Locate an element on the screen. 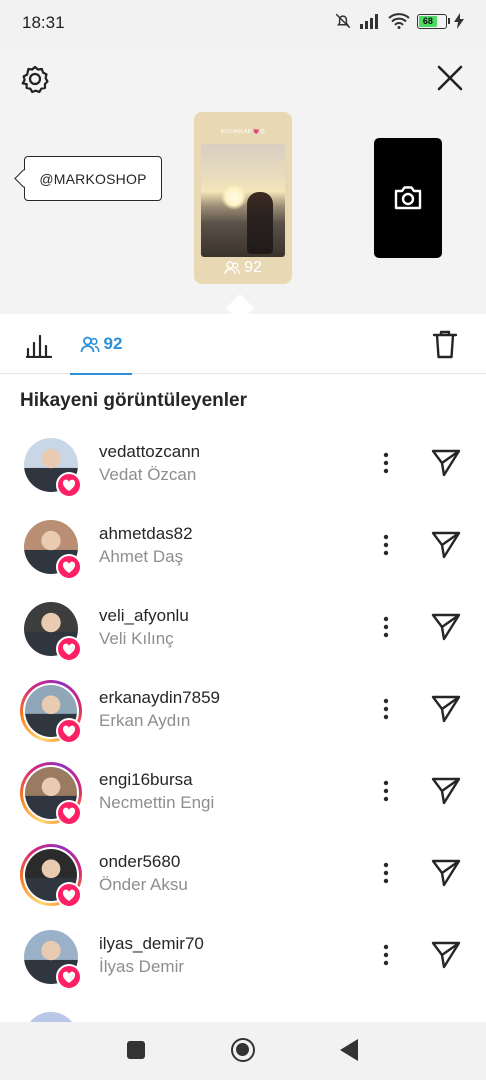 Image resolution: width=486 pixels, height=1080 pixels. viewer-row: veli_afyonlu Veli Kılınç is located at coordinates (243, 633).